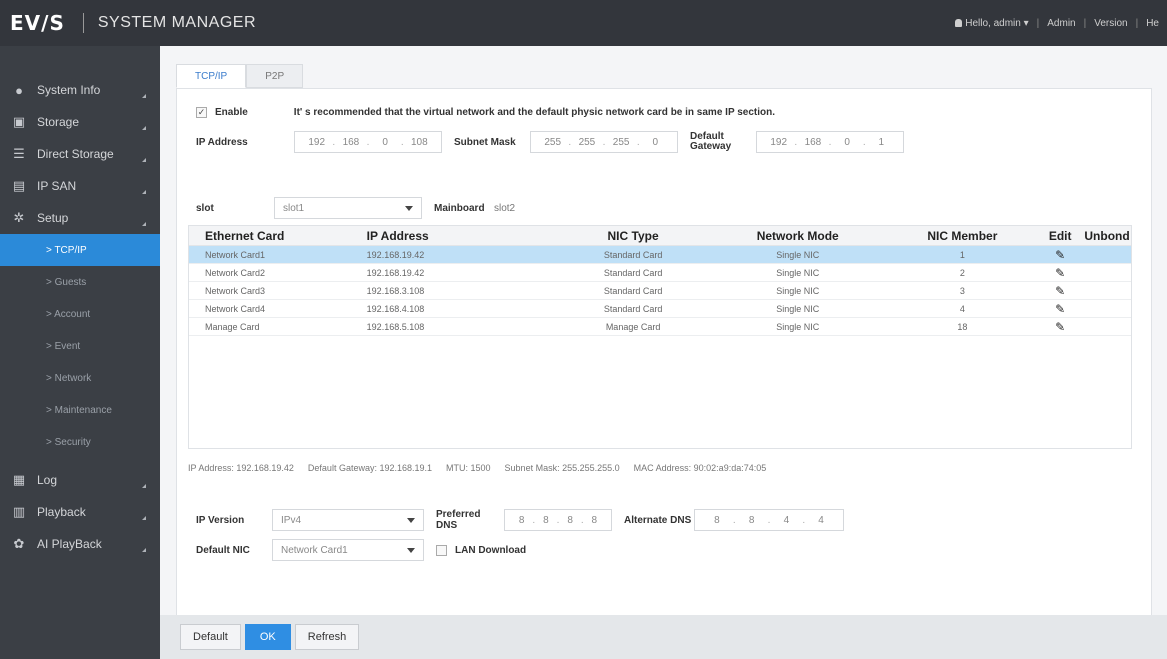 This screenshot has height=659, width=1167. I want to click on user-menu: Hello, admin ▾, so click(991, 23).